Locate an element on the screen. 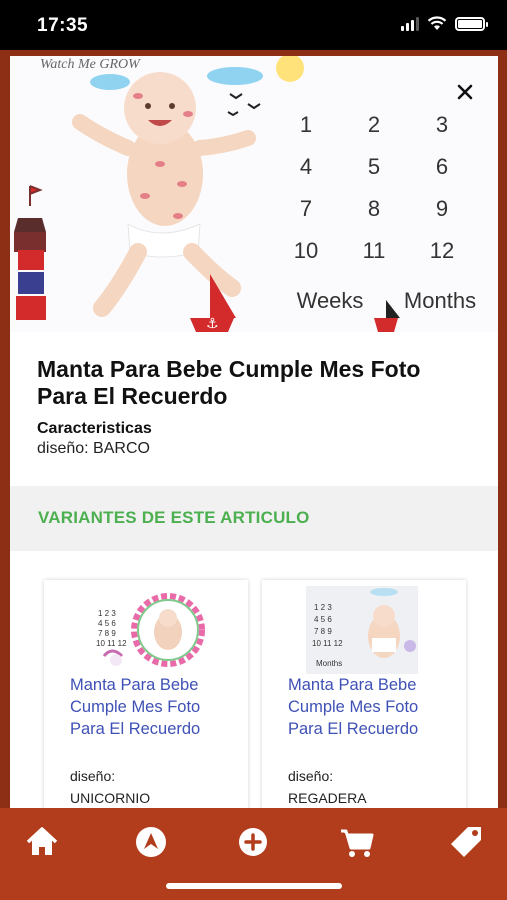 This screenshot has height=900, width=507. features-value: diseño: BARCO is located at coordinates (93, 448).